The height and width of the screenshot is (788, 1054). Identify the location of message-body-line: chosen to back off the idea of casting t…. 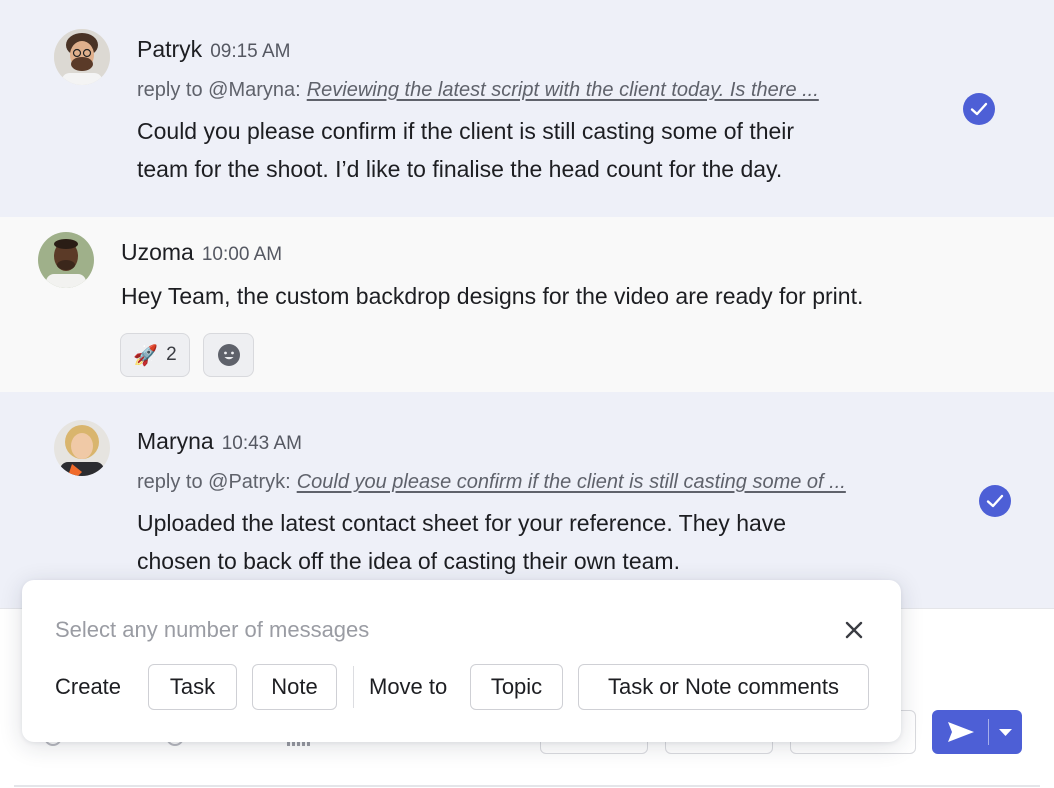
(408, 561).